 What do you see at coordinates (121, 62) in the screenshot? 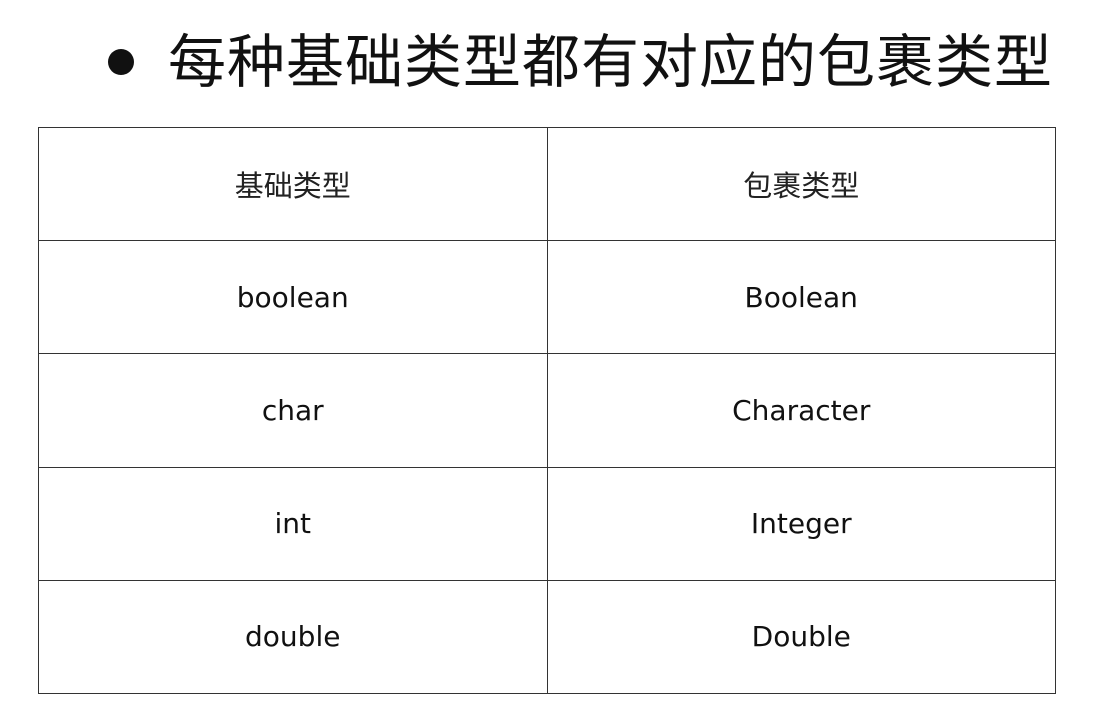
I see `bullet-icon` at bounding box center [121, 62].